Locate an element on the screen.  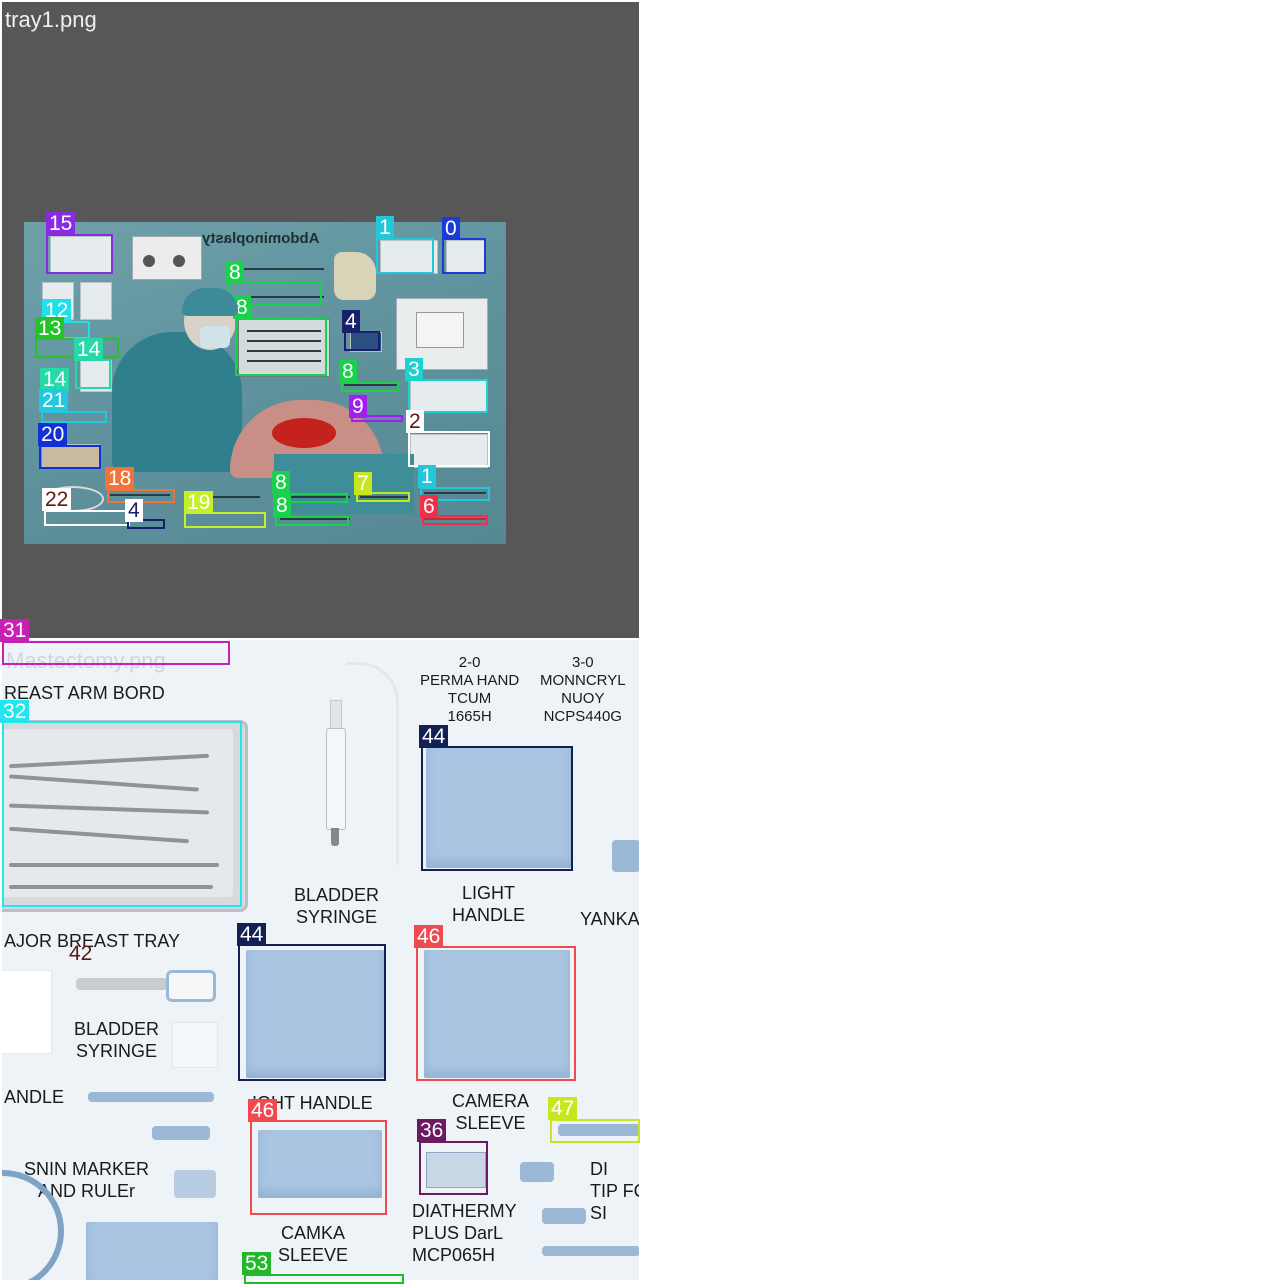
small-pack is located at coordinates (195, 1045).